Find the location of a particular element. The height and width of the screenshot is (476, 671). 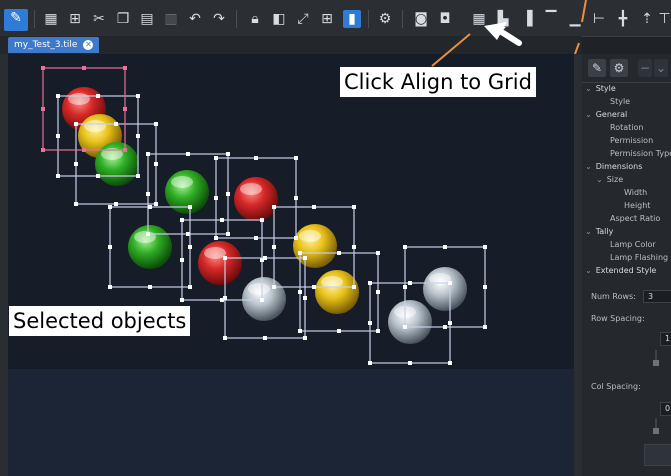

minus-icon: − is located at coordinates (645, 68).